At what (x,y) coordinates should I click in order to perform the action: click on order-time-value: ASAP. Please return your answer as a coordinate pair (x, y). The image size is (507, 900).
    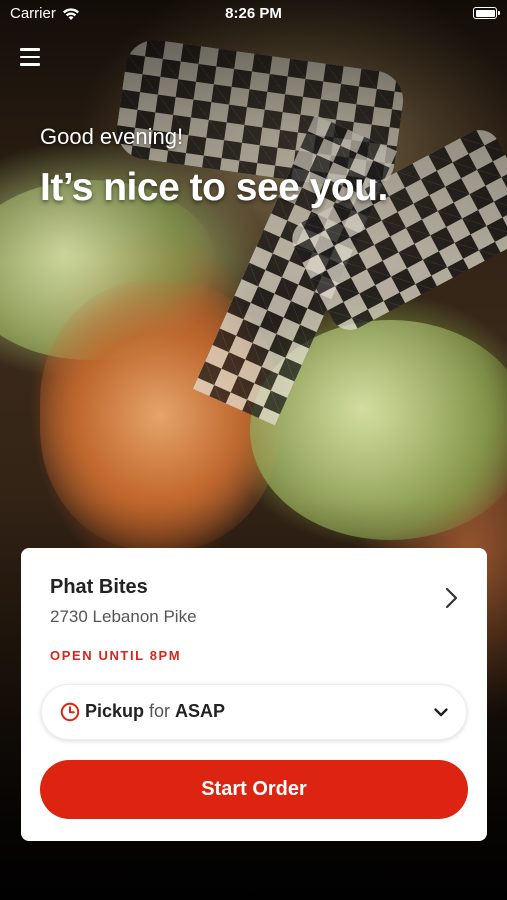
    Looking at the image, I should click on (200, 711).